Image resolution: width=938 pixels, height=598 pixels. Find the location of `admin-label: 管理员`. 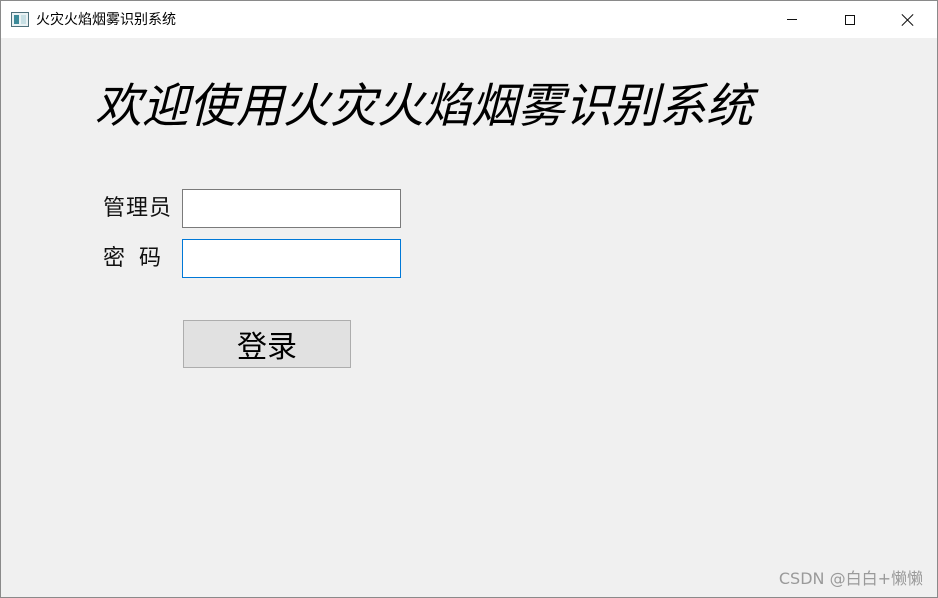

admin-label: 管理员 is located at coordinates (138, 208).